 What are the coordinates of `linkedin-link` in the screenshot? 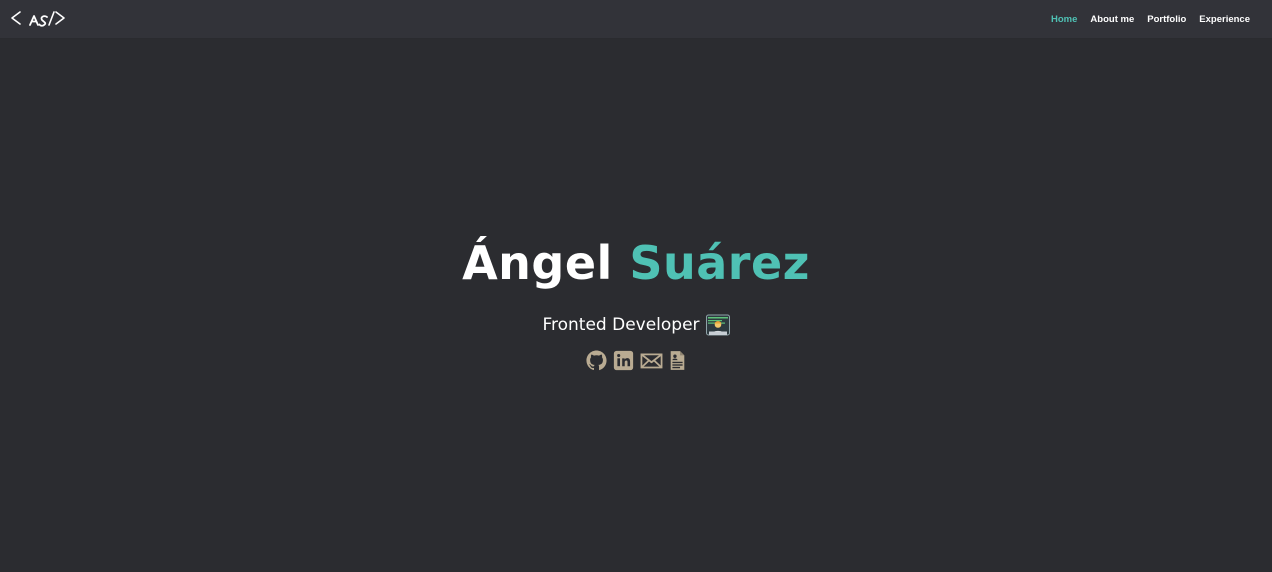 It's located at (623, 360).